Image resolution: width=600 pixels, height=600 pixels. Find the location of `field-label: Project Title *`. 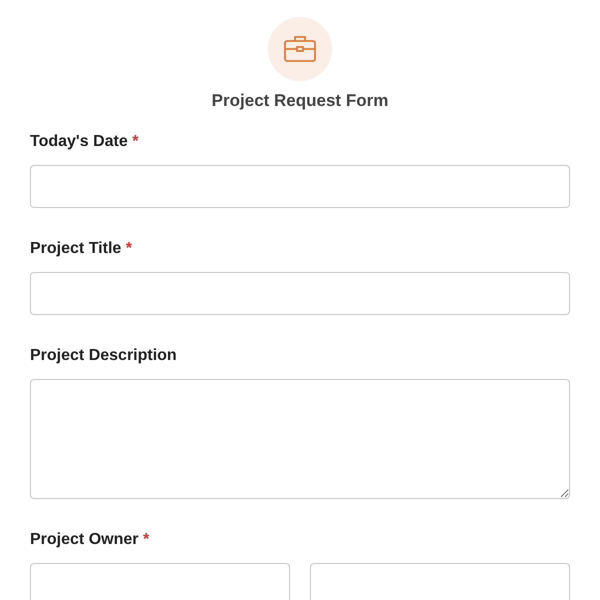

field-label: Project Title * is located at coordinates (81, 249).